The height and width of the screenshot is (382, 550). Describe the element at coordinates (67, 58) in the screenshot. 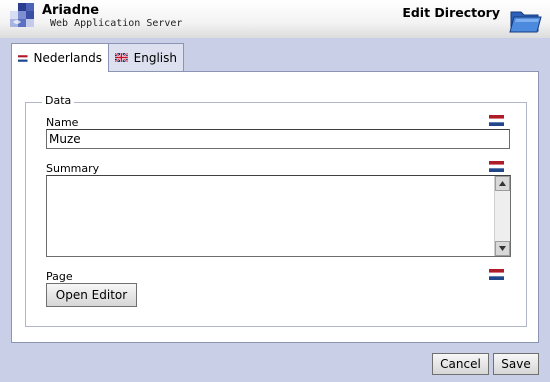

I see `tab-label: Nederlands` at that location.